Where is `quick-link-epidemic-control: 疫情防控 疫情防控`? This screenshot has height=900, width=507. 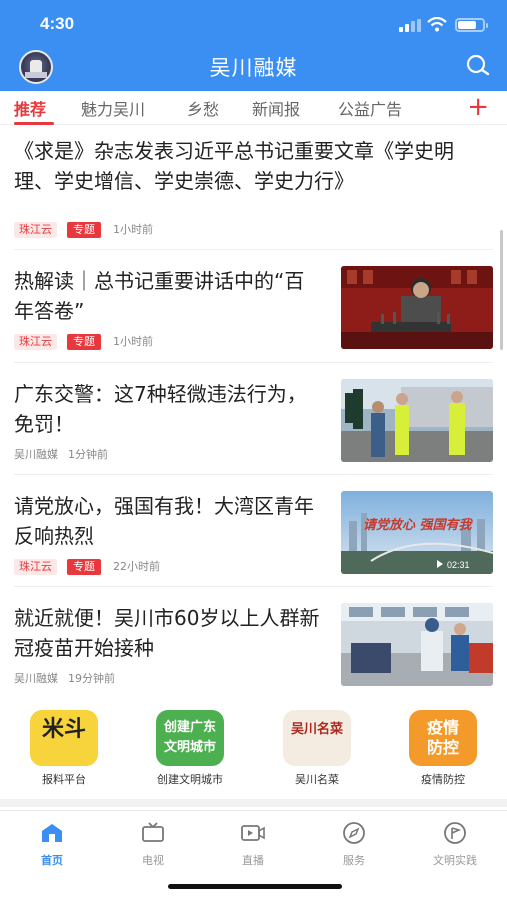
quick-link-epidemic-control: 疫情防控 疫情防控 is located at coordinates (443, 748).